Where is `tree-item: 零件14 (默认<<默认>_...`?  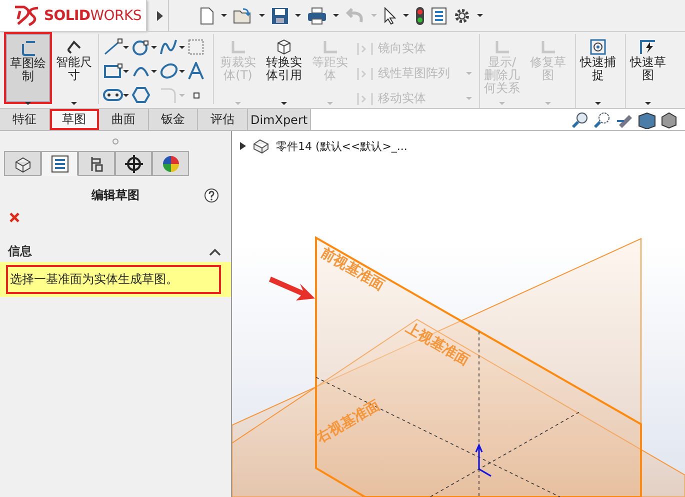
tree-item: 零件14 (默认<<默认>_... is located at coordinates (342, 146).